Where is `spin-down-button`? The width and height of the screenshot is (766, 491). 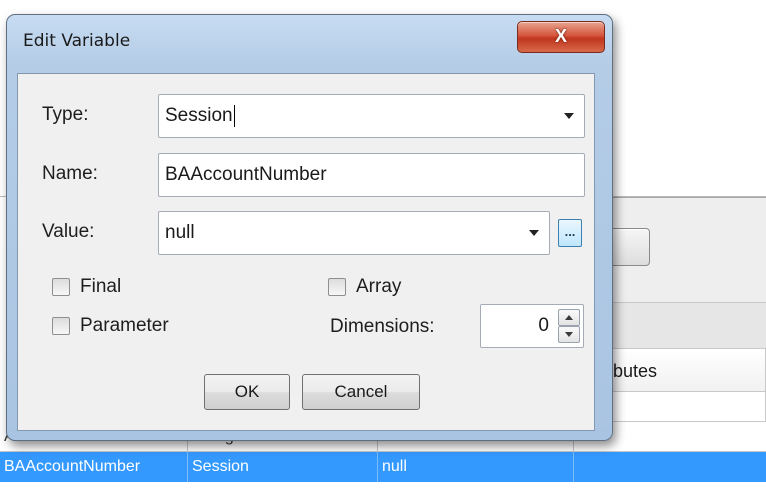
spin-down-button is located at coordinates (569, 334).